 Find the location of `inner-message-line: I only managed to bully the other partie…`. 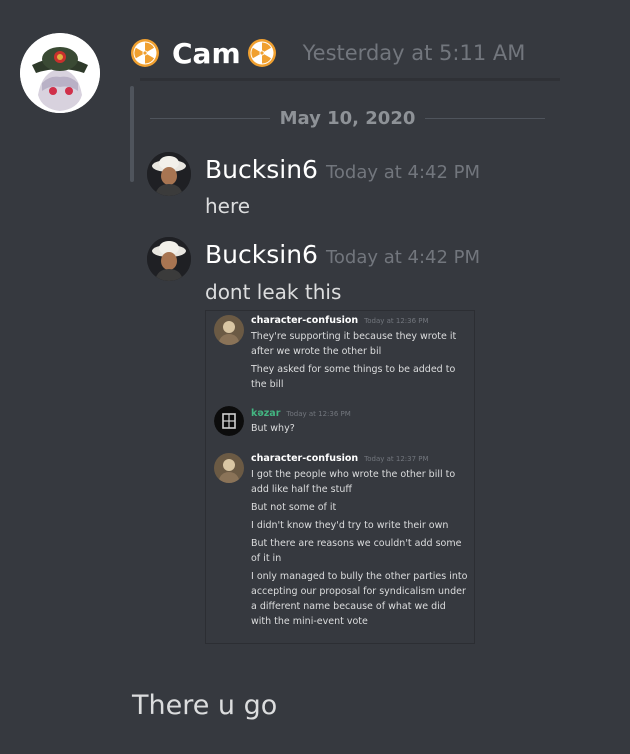

inner-message-line: I only managed to bully the other partie… is located at coordinates (359, 576).